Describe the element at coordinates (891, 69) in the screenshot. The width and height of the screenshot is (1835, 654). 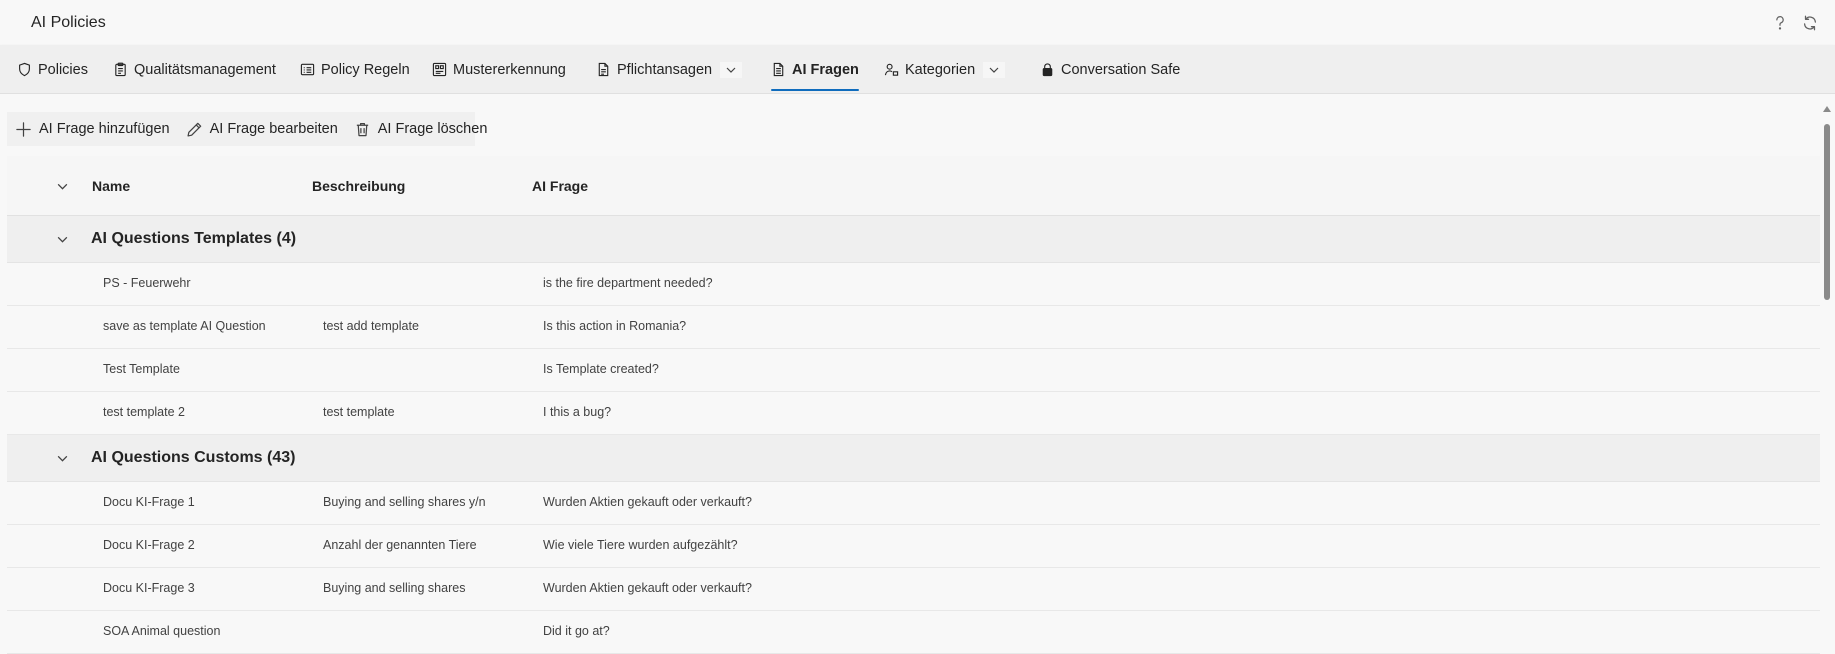
I see `people-tag-icon` at that location.